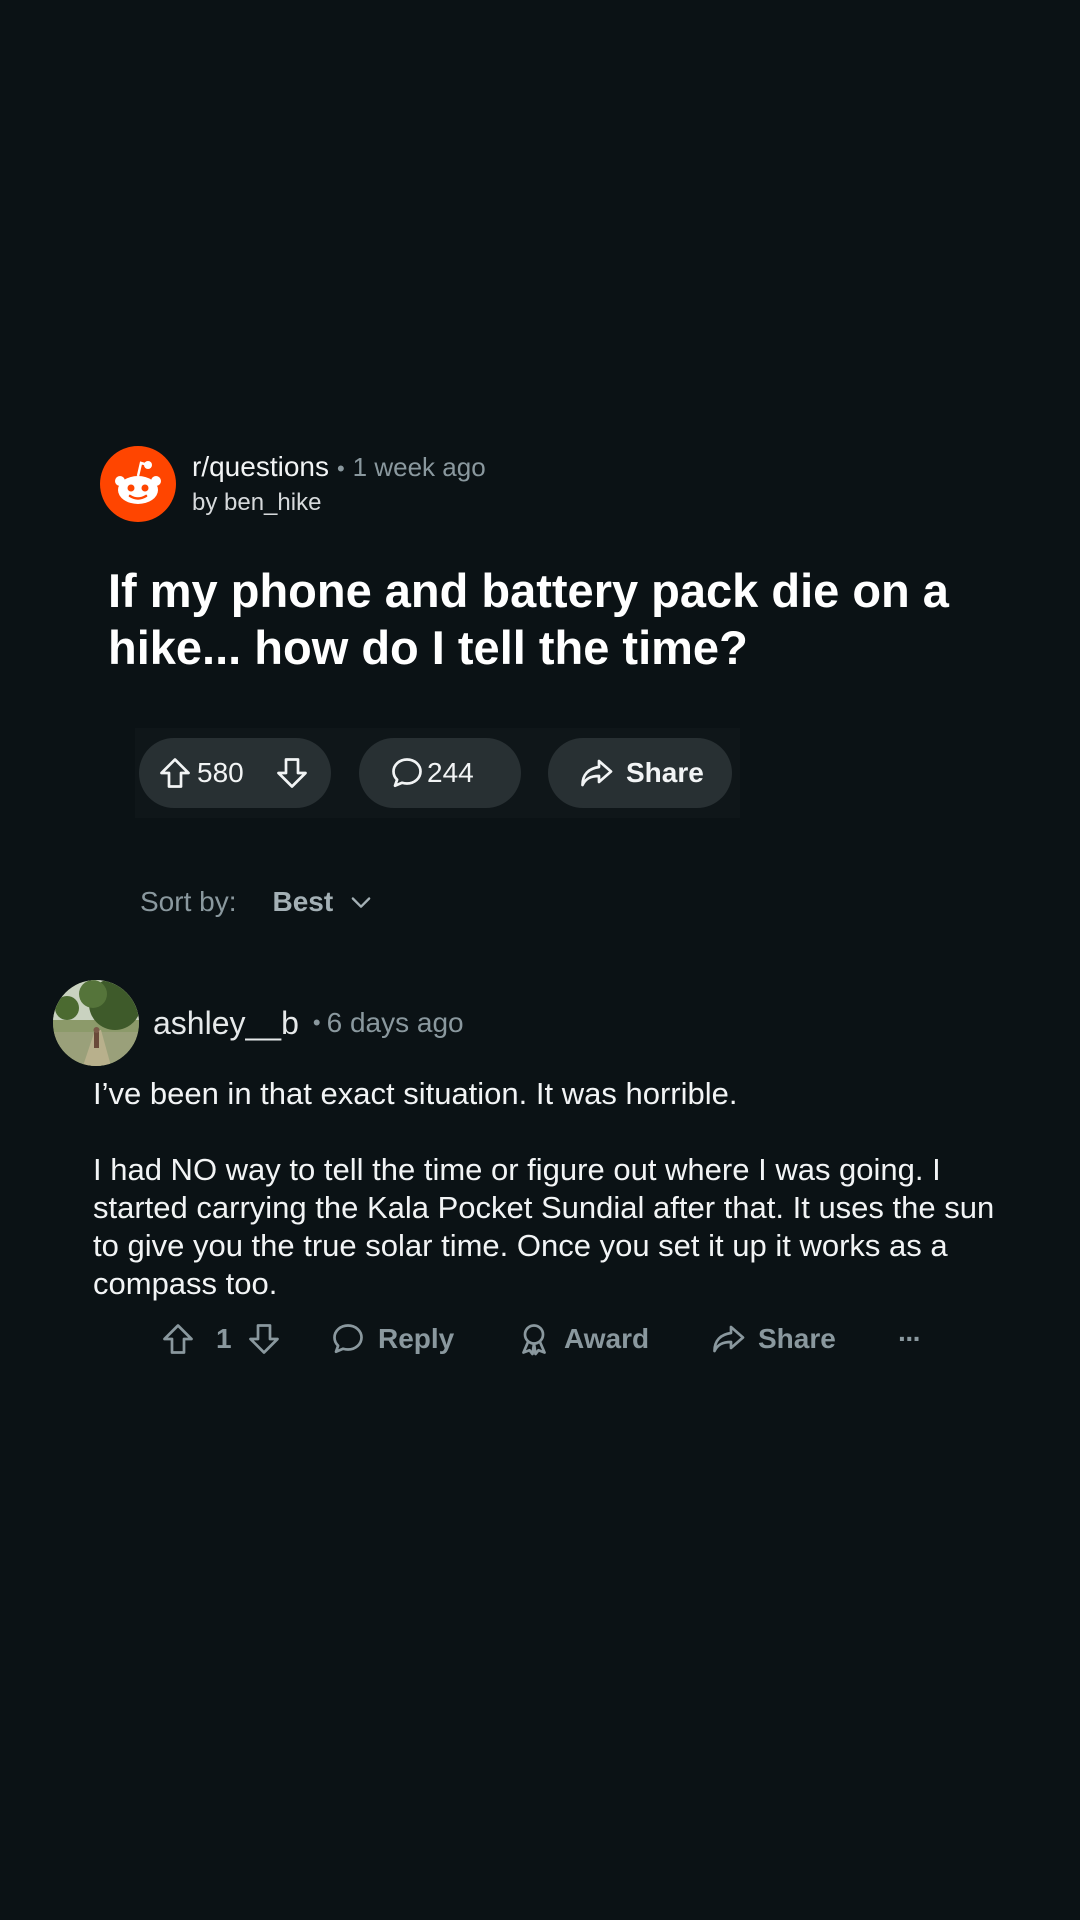 The image size is (1080, 1920). Describe the element at coordinates (188, 901) in the screenshot. I see `sort-label: Sort by:` at that location.